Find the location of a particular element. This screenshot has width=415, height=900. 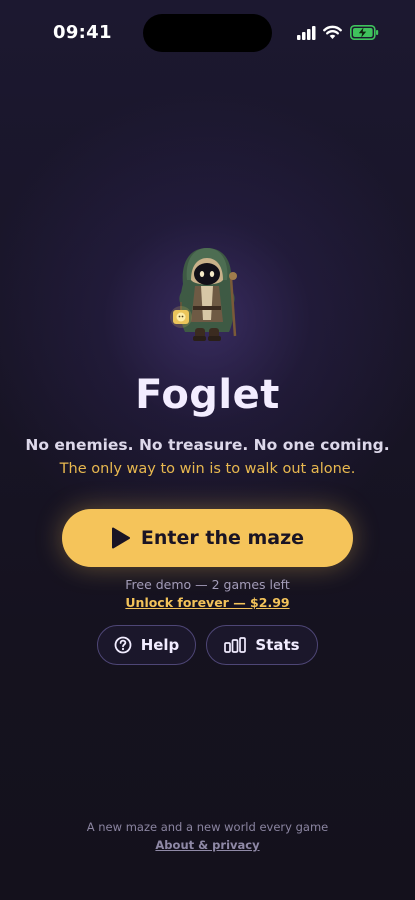

dynamic-island is located at coordinates (207, 33).